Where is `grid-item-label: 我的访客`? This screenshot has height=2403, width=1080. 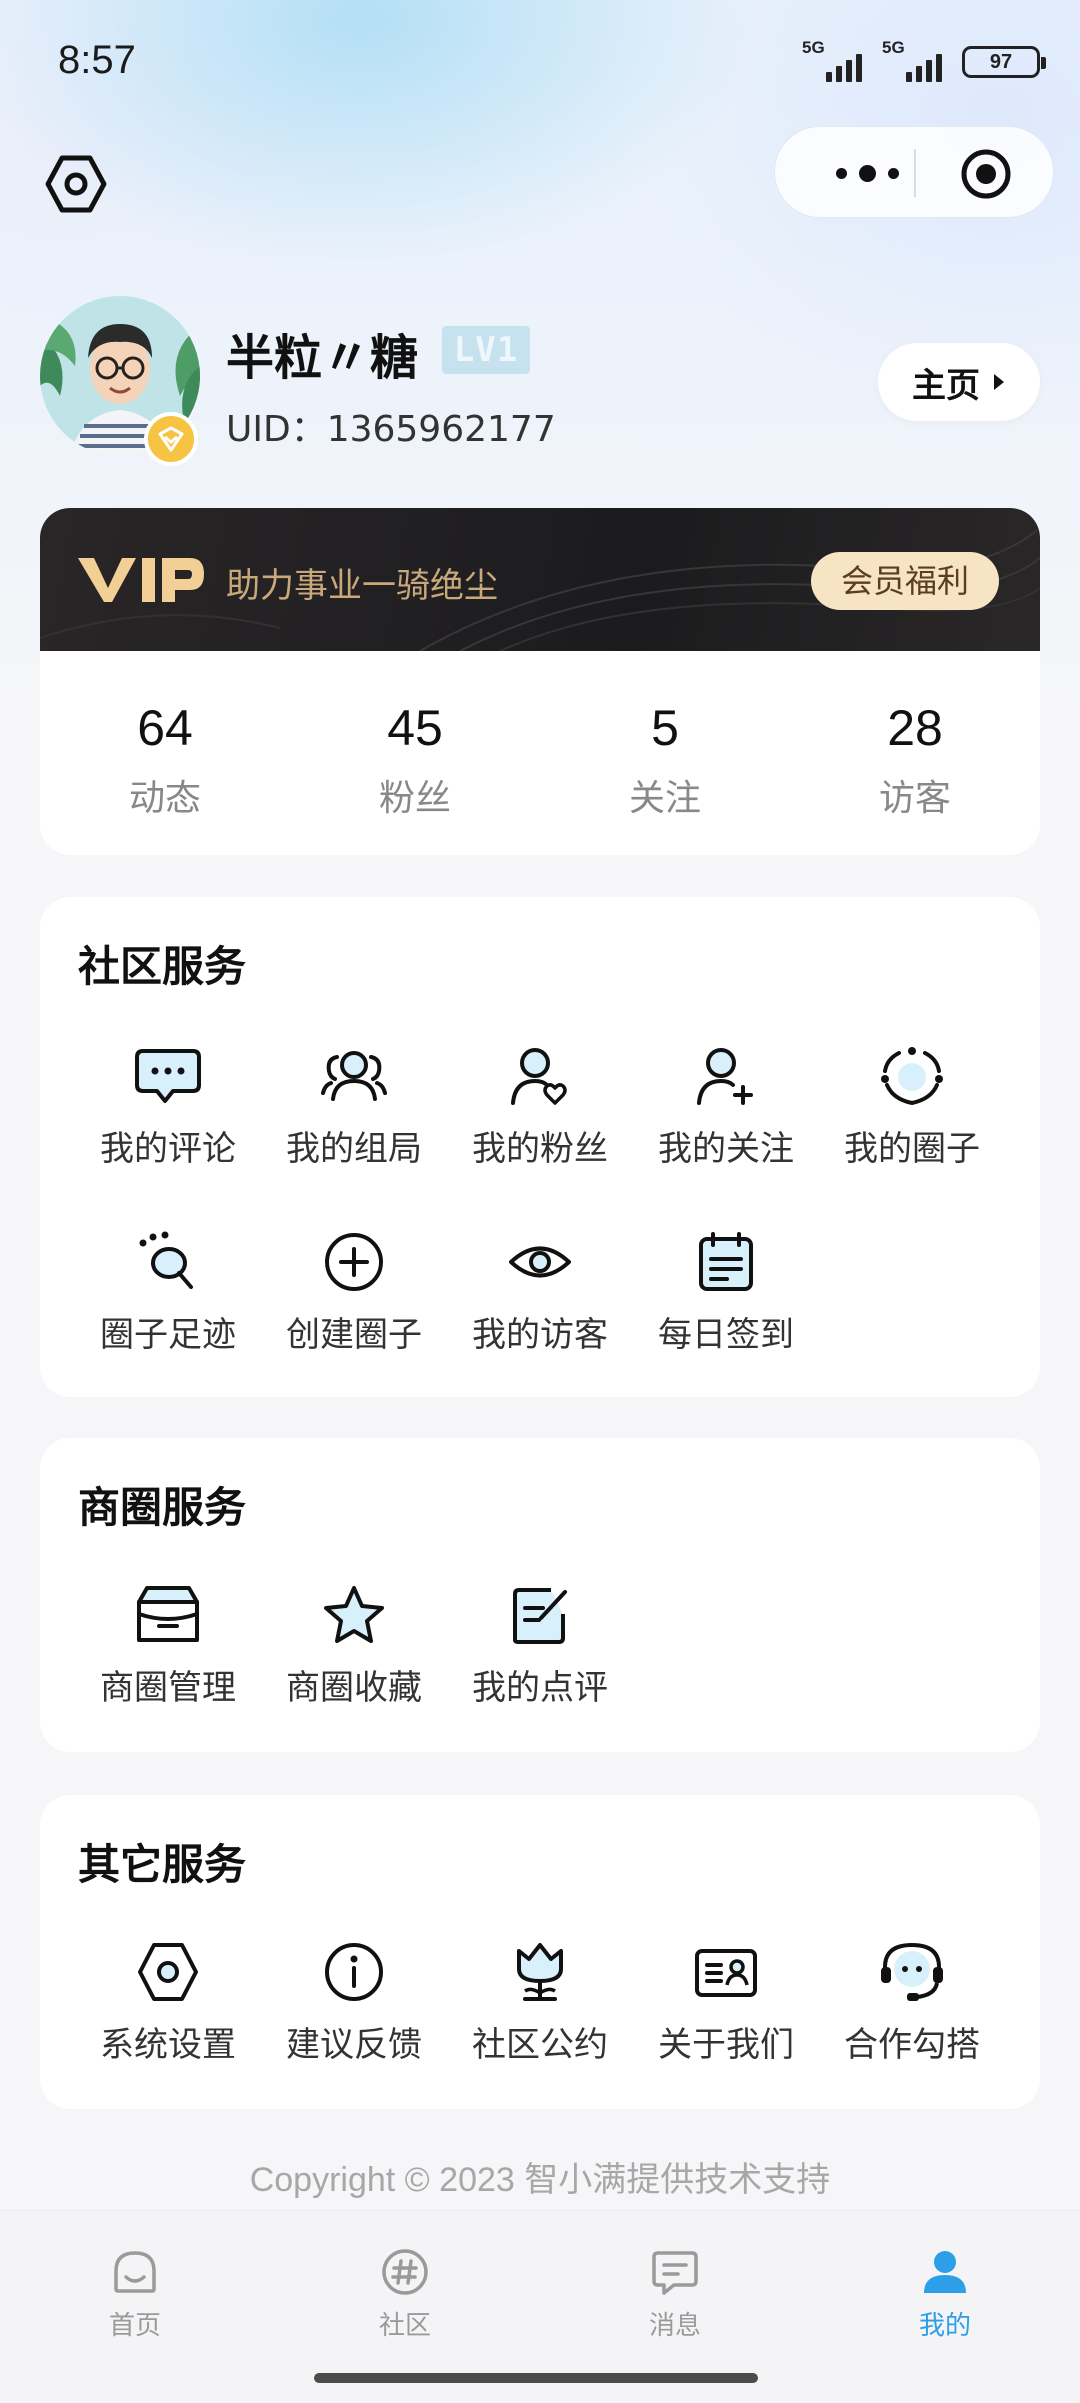
grid-item-label: 我的访客 is located at coordinates (540, 1335).